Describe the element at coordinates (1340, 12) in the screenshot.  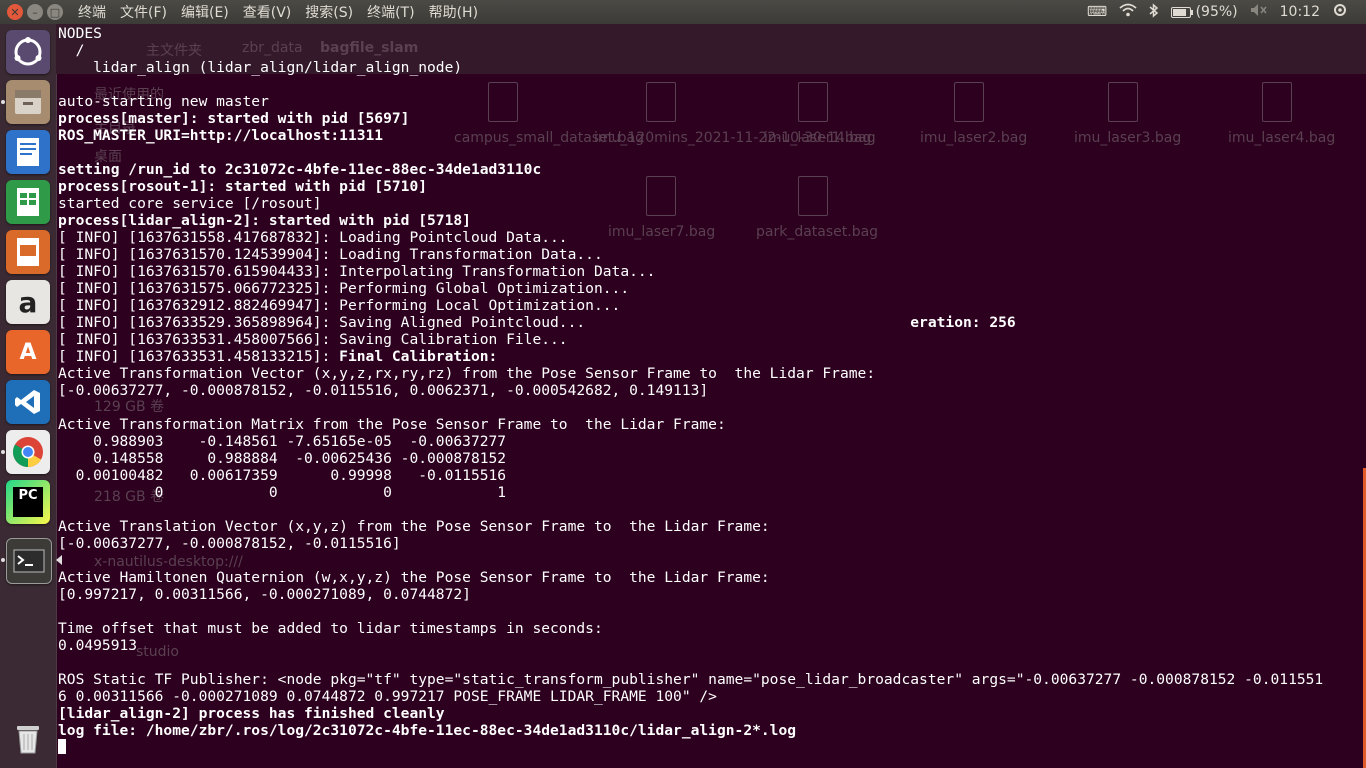
I see `power-gear-icon` at that location.